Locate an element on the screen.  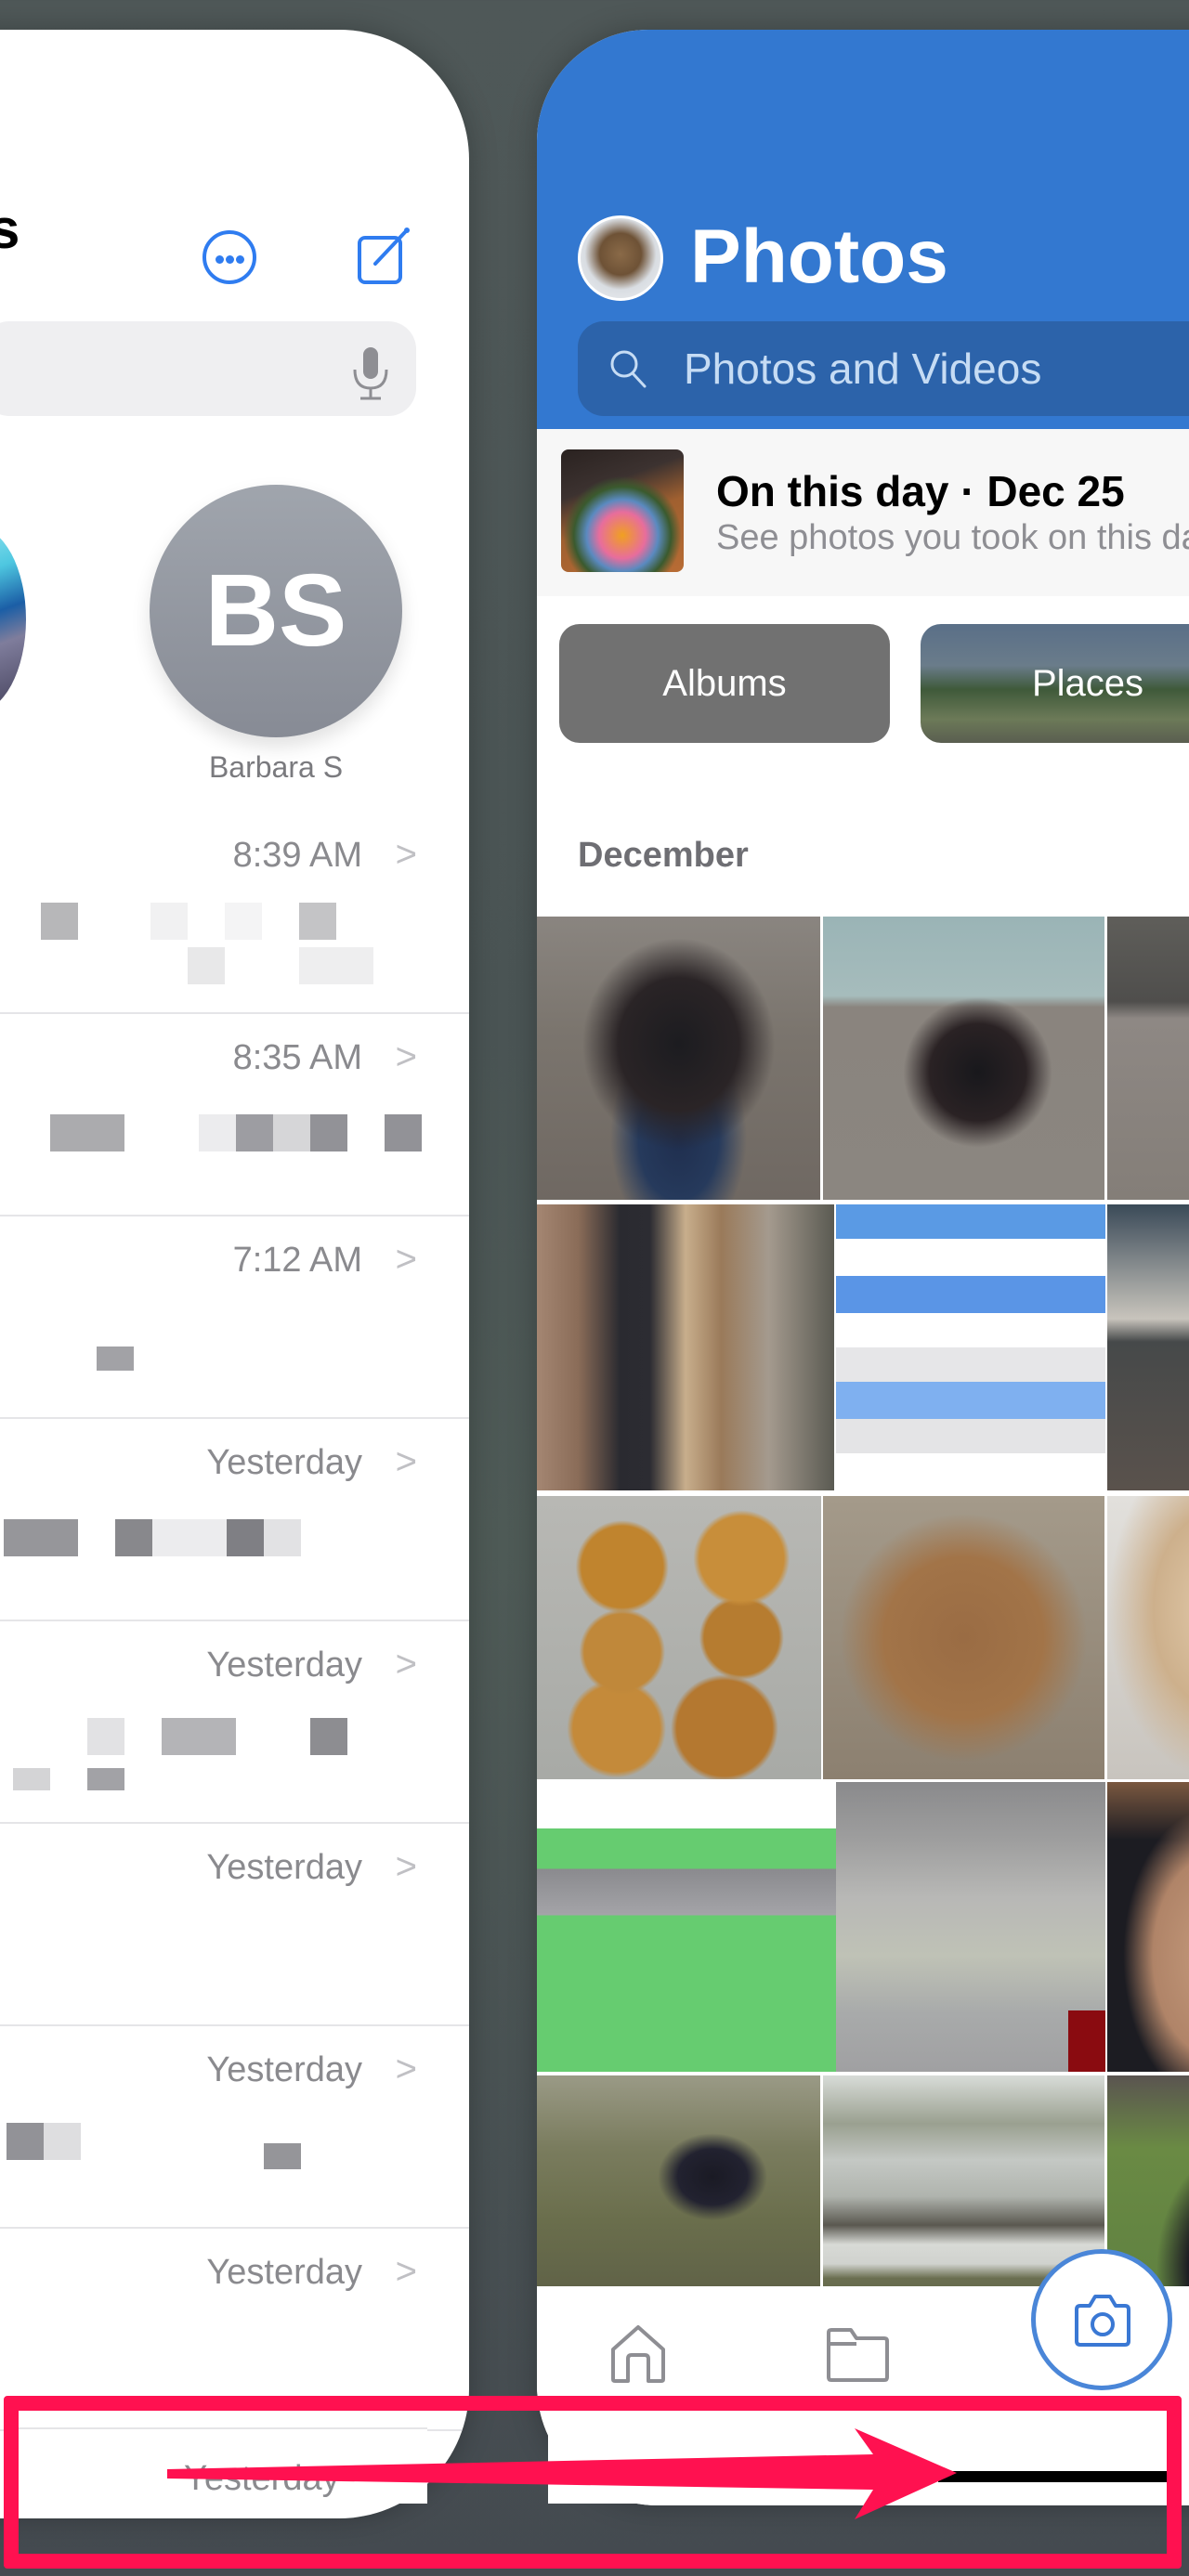
photos-search-field: Photos and Videos is located at coordinates (883, 369).